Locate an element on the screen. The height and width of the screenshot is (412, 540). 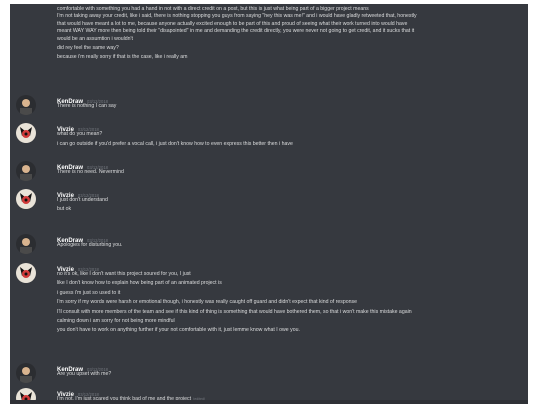
message-line: I just don't understand is located at coordinates (82, 200).